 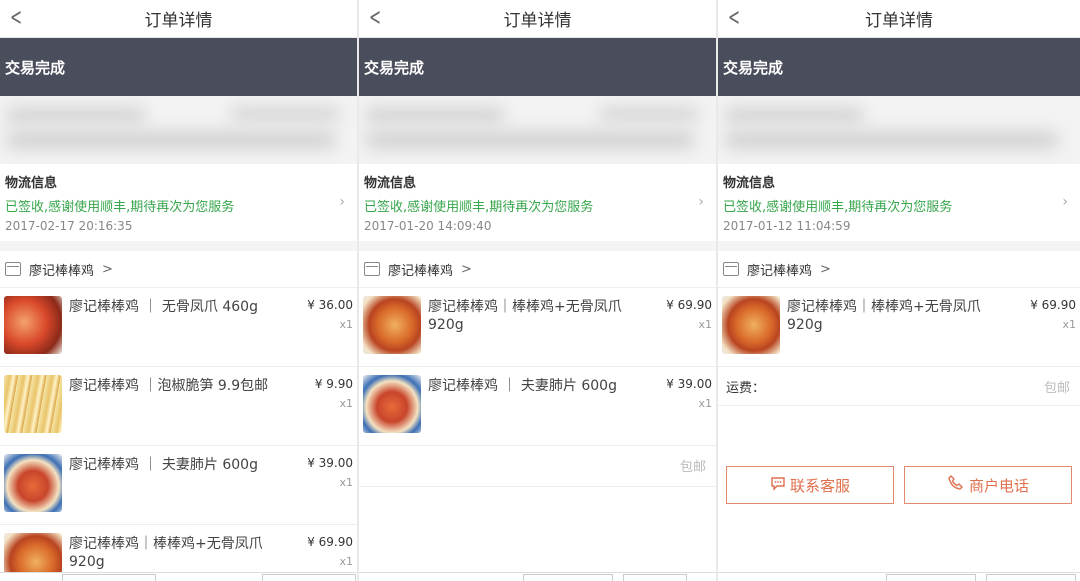 I want to click on logistics-time: 2017-01-12 11:04:59, so click(x=787, y=226).